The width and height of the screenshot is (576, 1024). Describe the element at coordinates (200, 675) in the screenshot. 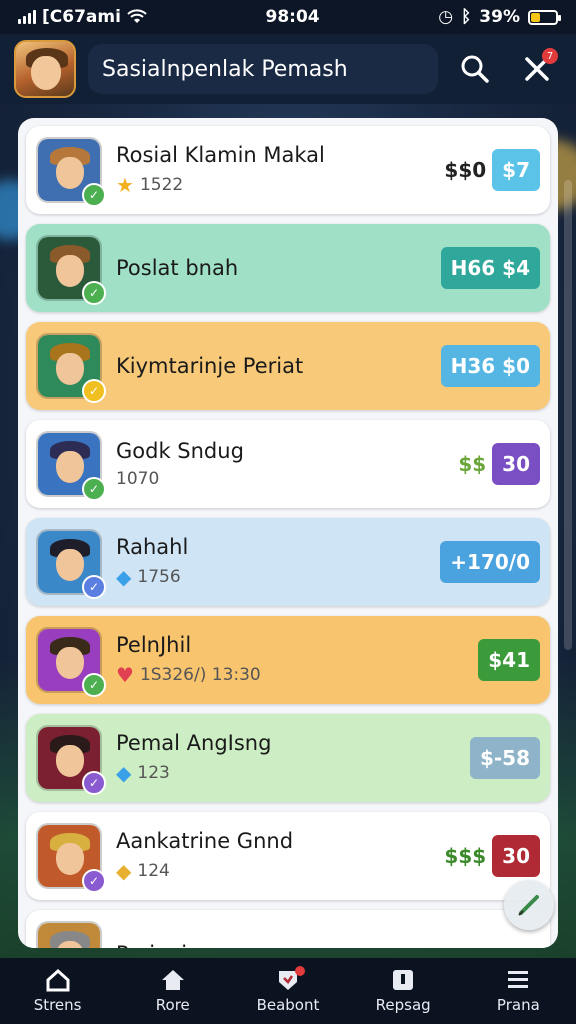

I see `item-subtitle-text: 1S326/) 13:30` at that location.